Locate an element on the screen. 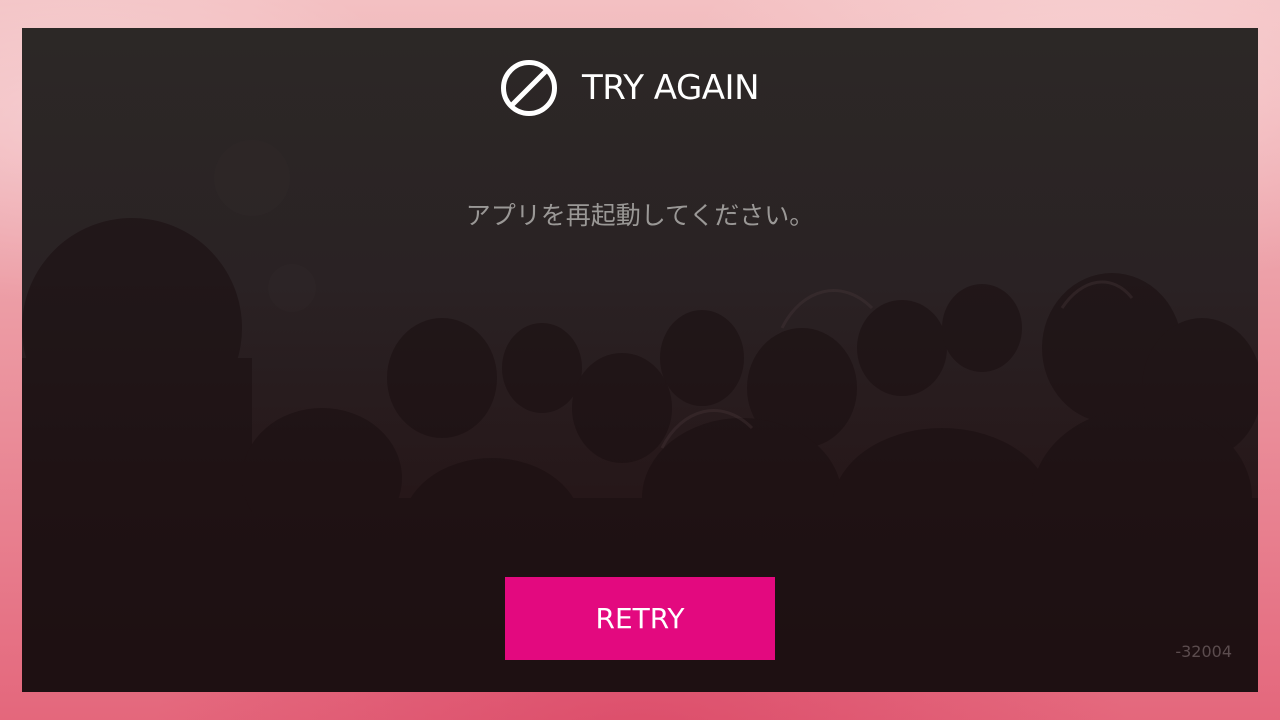 Image resolution: width=1280 pixels, height=720 pixels. dialog-header: TRY AGAIN is located at coordinates (630, 88).